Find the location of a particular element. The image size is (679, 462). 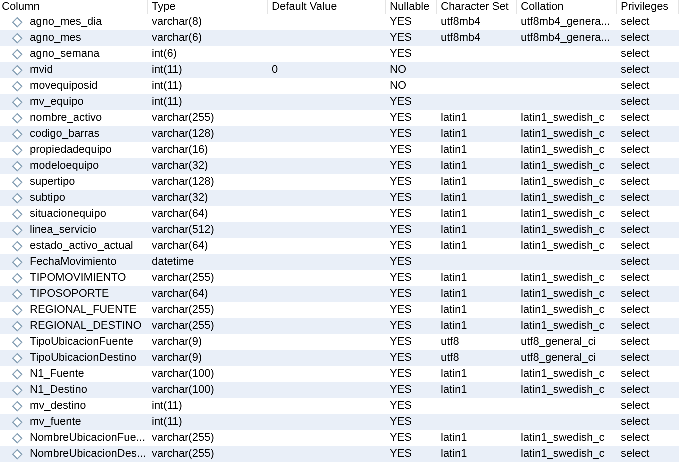

table-row: linea_servicio varchar(512) YES latin1 latin1_swedish_c select is located at coordinates (339, 230).